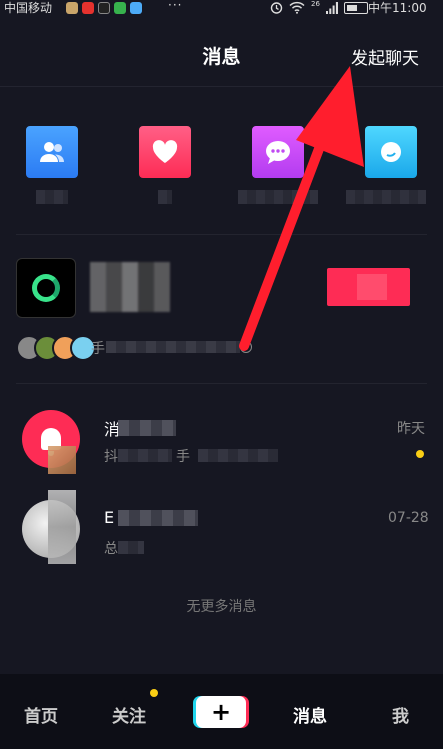 This screenshot has width=443, height=749. I want to click on ring-logo-icon, so click(46, 288).